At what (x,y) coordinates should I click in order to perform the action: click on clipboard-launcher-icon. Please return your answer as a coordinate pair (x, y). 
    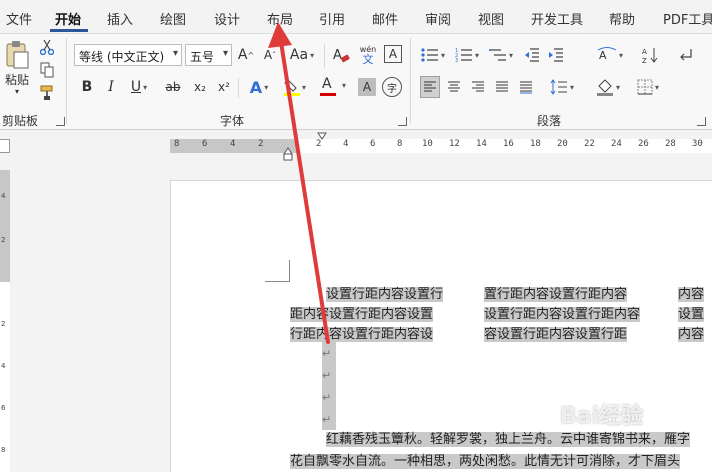
    Looking at the image, I should click on (60, 121).